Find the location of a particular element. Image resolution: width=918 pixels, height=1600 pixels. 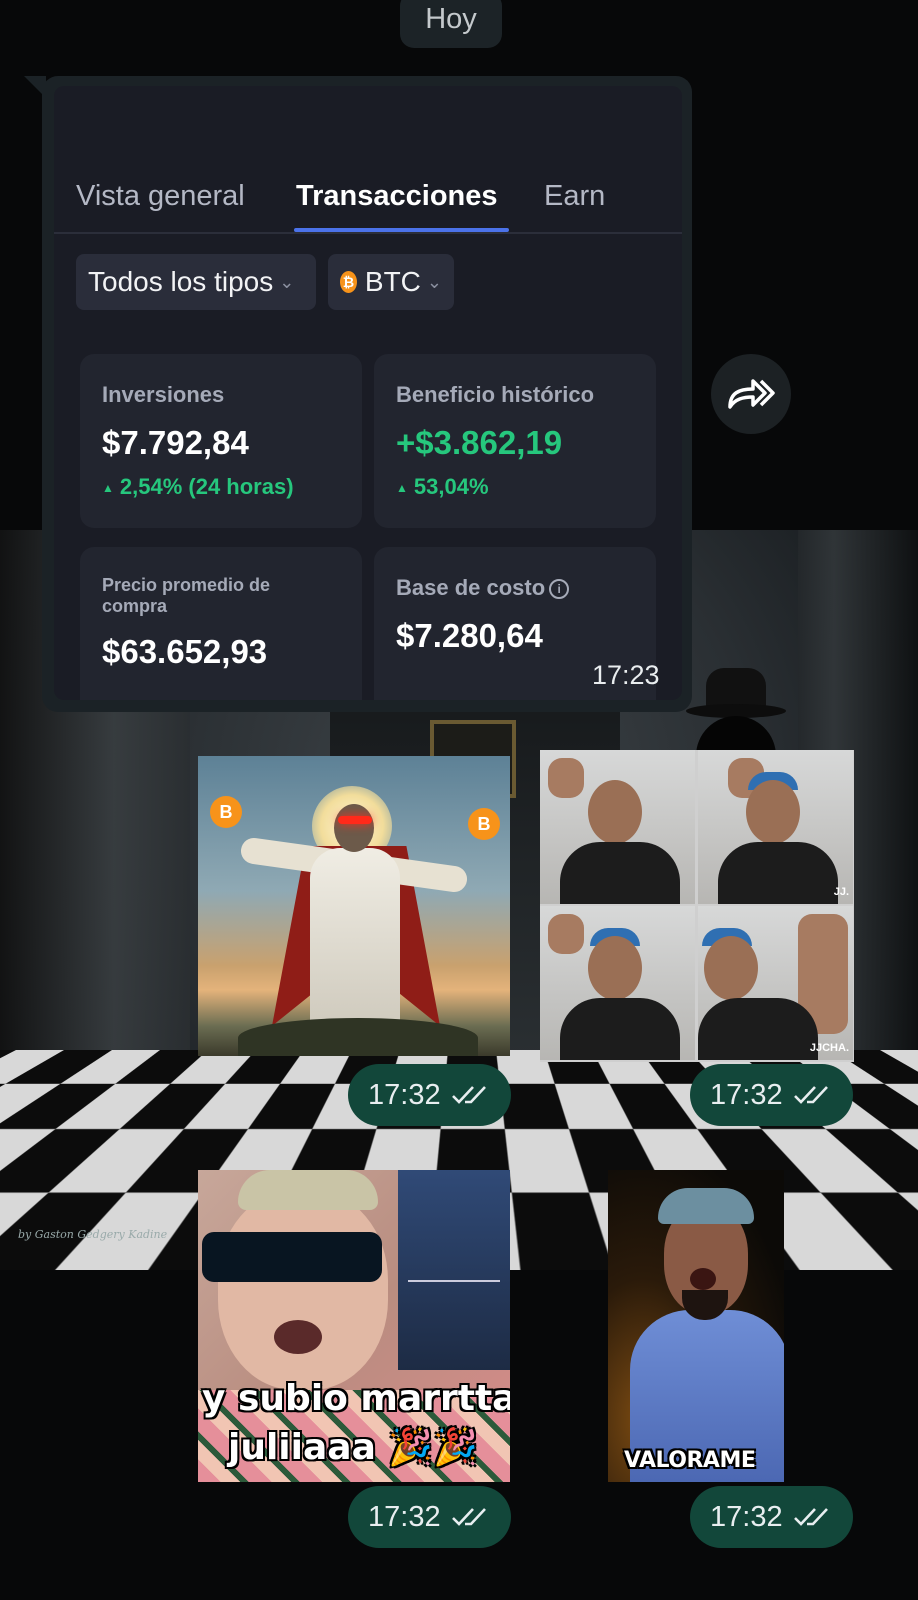

card-delta: ▲ 2,54% (24 horas) is located at coordinates (221, 487).